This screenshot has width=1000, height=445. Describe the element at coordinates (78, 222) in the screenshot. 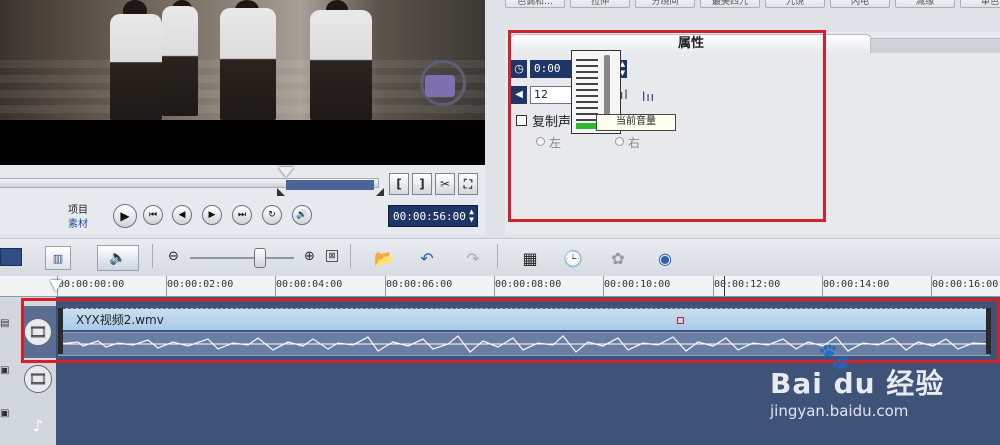

I see `mode-clip-label: 素材` at that location.